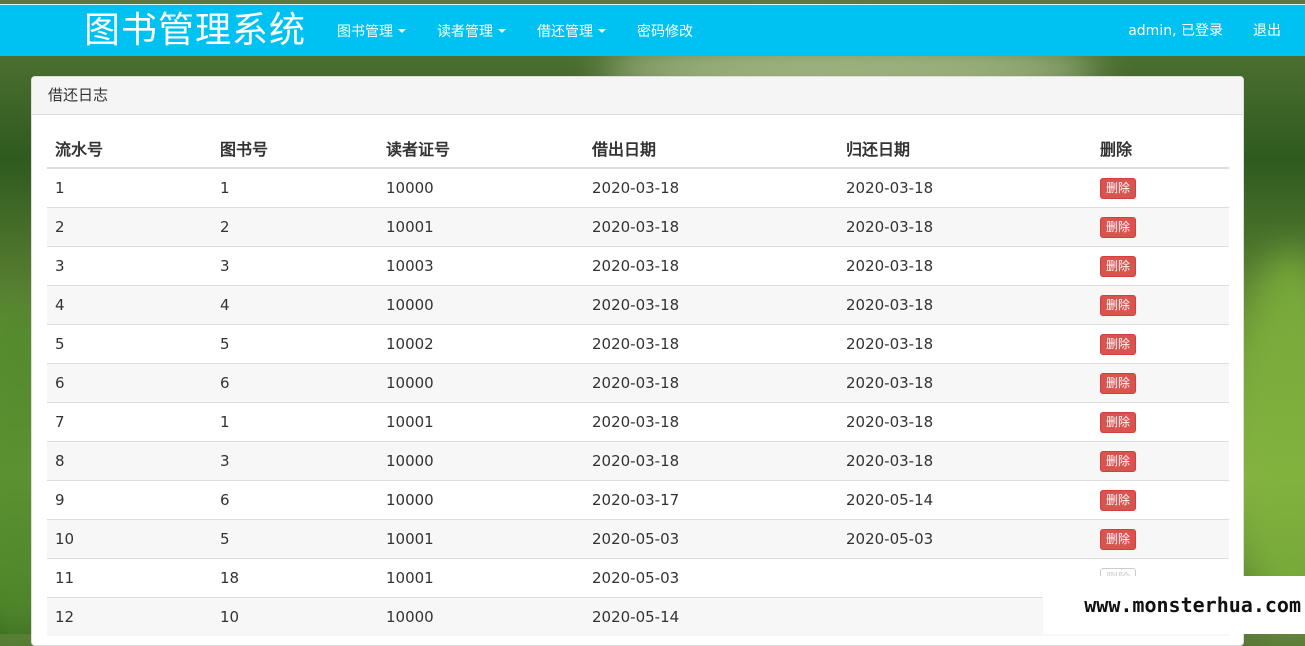 The width and height of the screenshot is (1305, 646). I want to click on cell-book: 18, so click(295, 578).